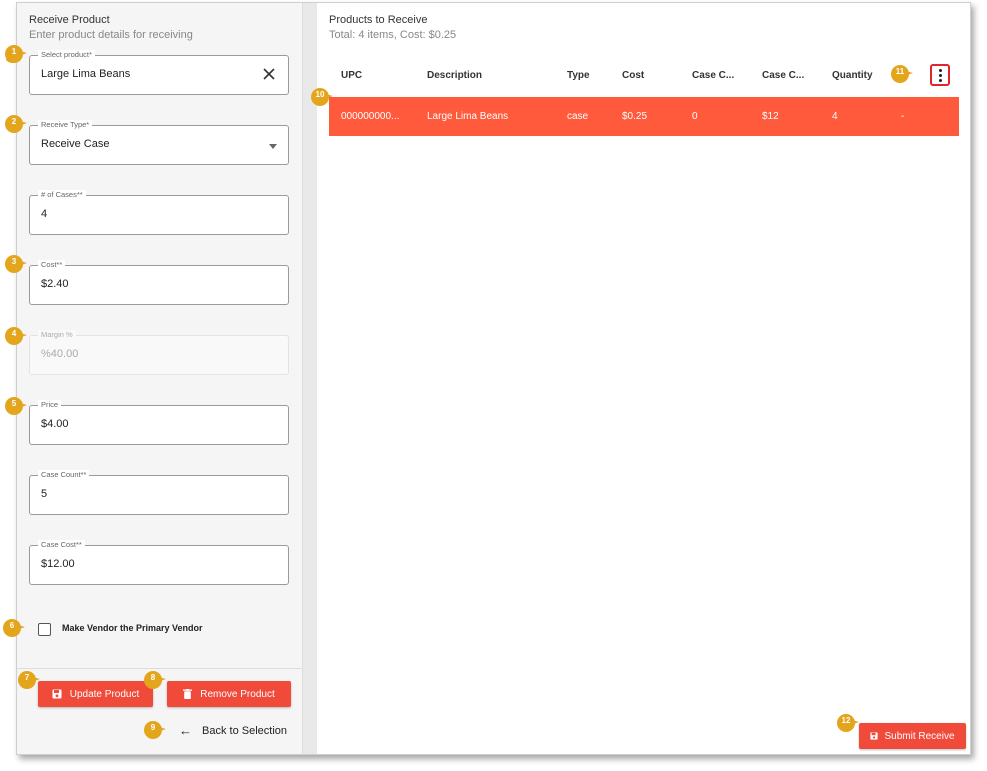 Image resolution: width=987 pixels, height=771 pixels. What do you see at coordinates (64, 475) in the screenshot?
I see `field-label: Case Count**` at bounding box center [64, 475].